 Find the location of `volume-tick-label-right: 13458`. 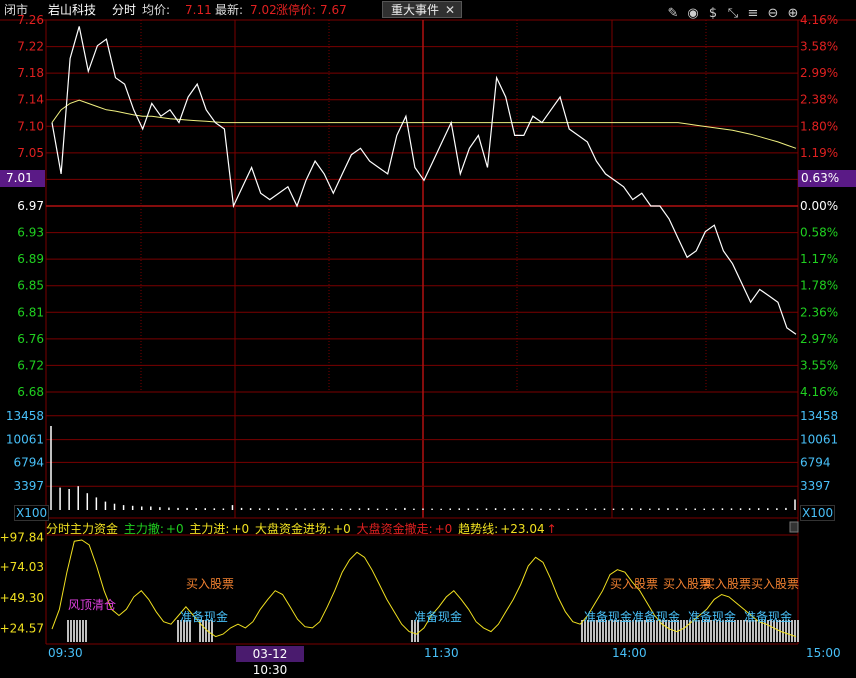

volume-tick-label-right: 13458 is located at coordinates (819, 416).